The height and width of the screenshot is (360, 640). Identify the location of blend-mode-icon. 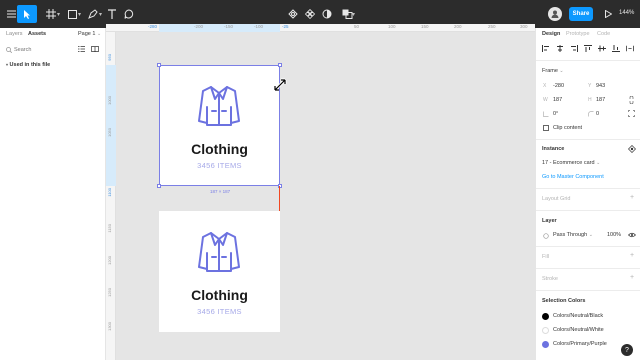
(546, 236).